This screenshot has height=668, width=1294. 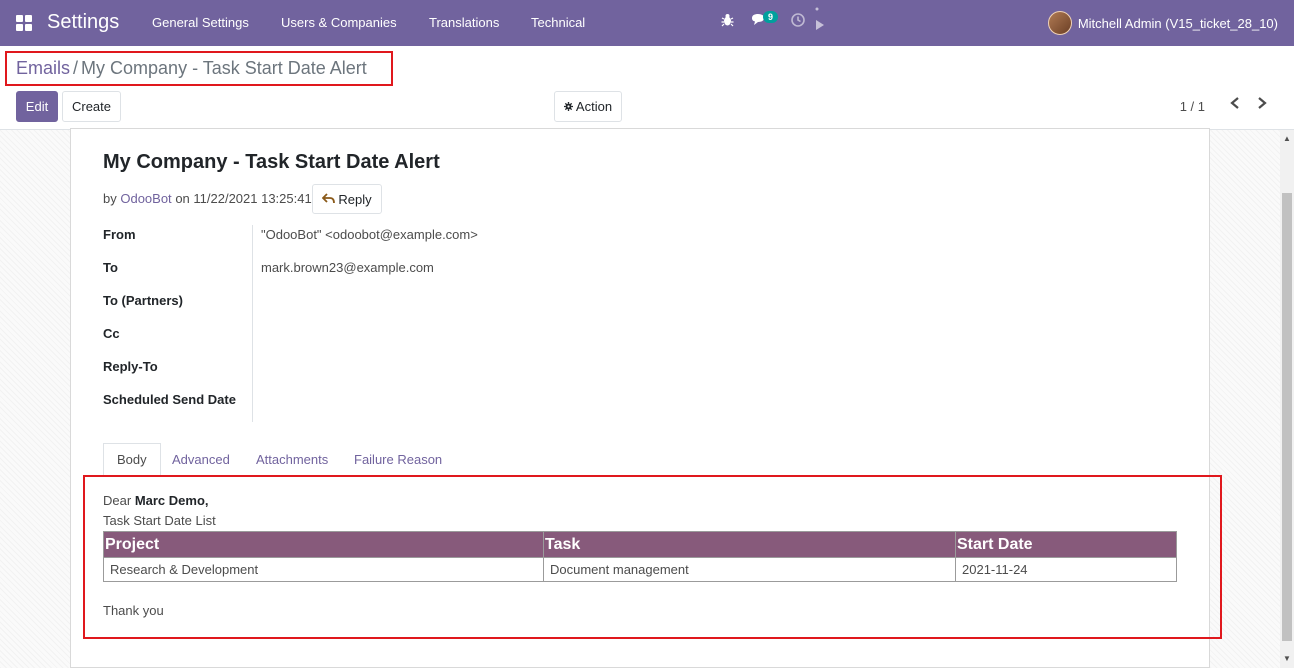 I want to click on menu-users-companies: Users & Companies, so click(x=339, y=22).